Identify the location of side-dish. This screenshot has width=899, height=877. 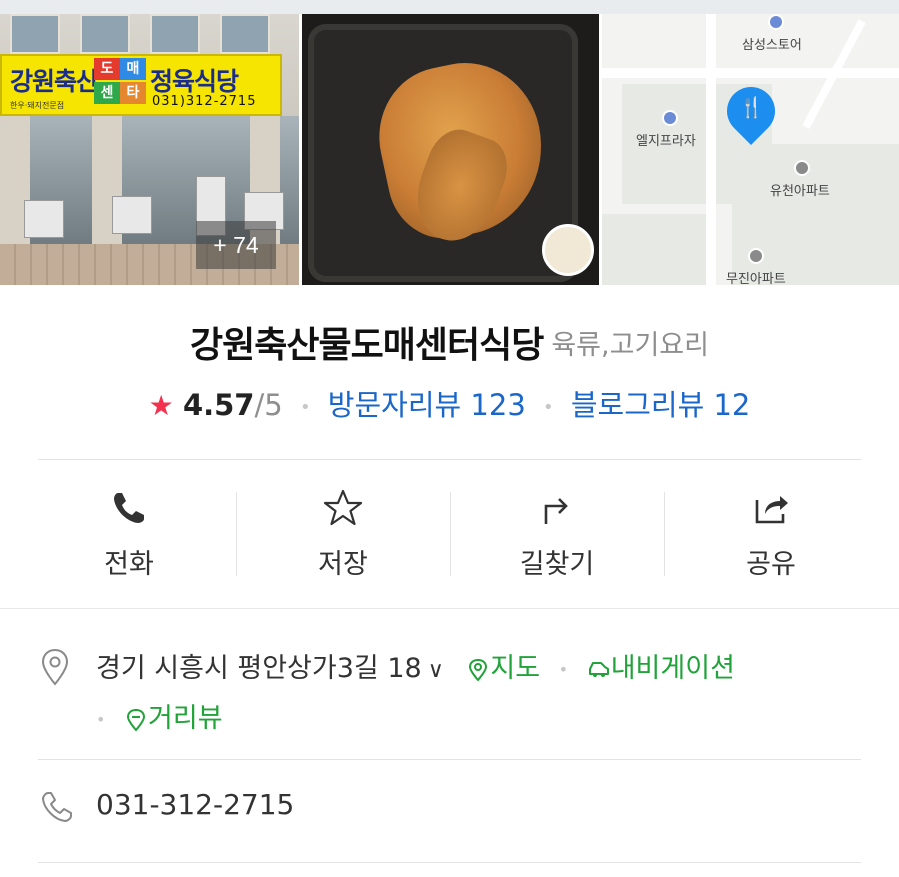
(568, 250).